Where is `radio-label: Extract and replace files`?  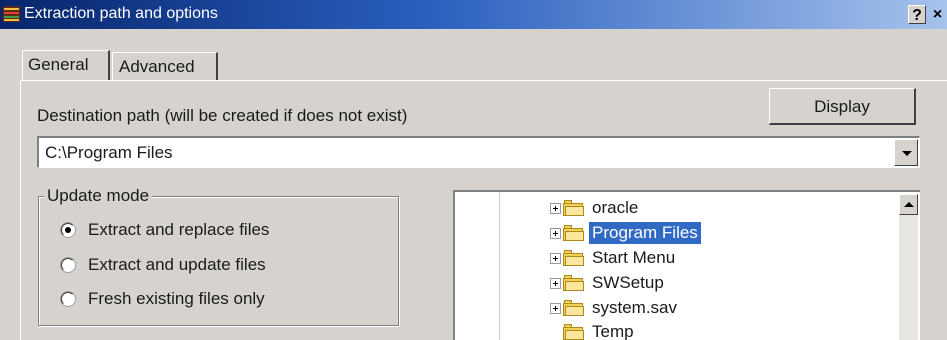 radio-label: Extract and replace files is located at coordinates (179, 229).